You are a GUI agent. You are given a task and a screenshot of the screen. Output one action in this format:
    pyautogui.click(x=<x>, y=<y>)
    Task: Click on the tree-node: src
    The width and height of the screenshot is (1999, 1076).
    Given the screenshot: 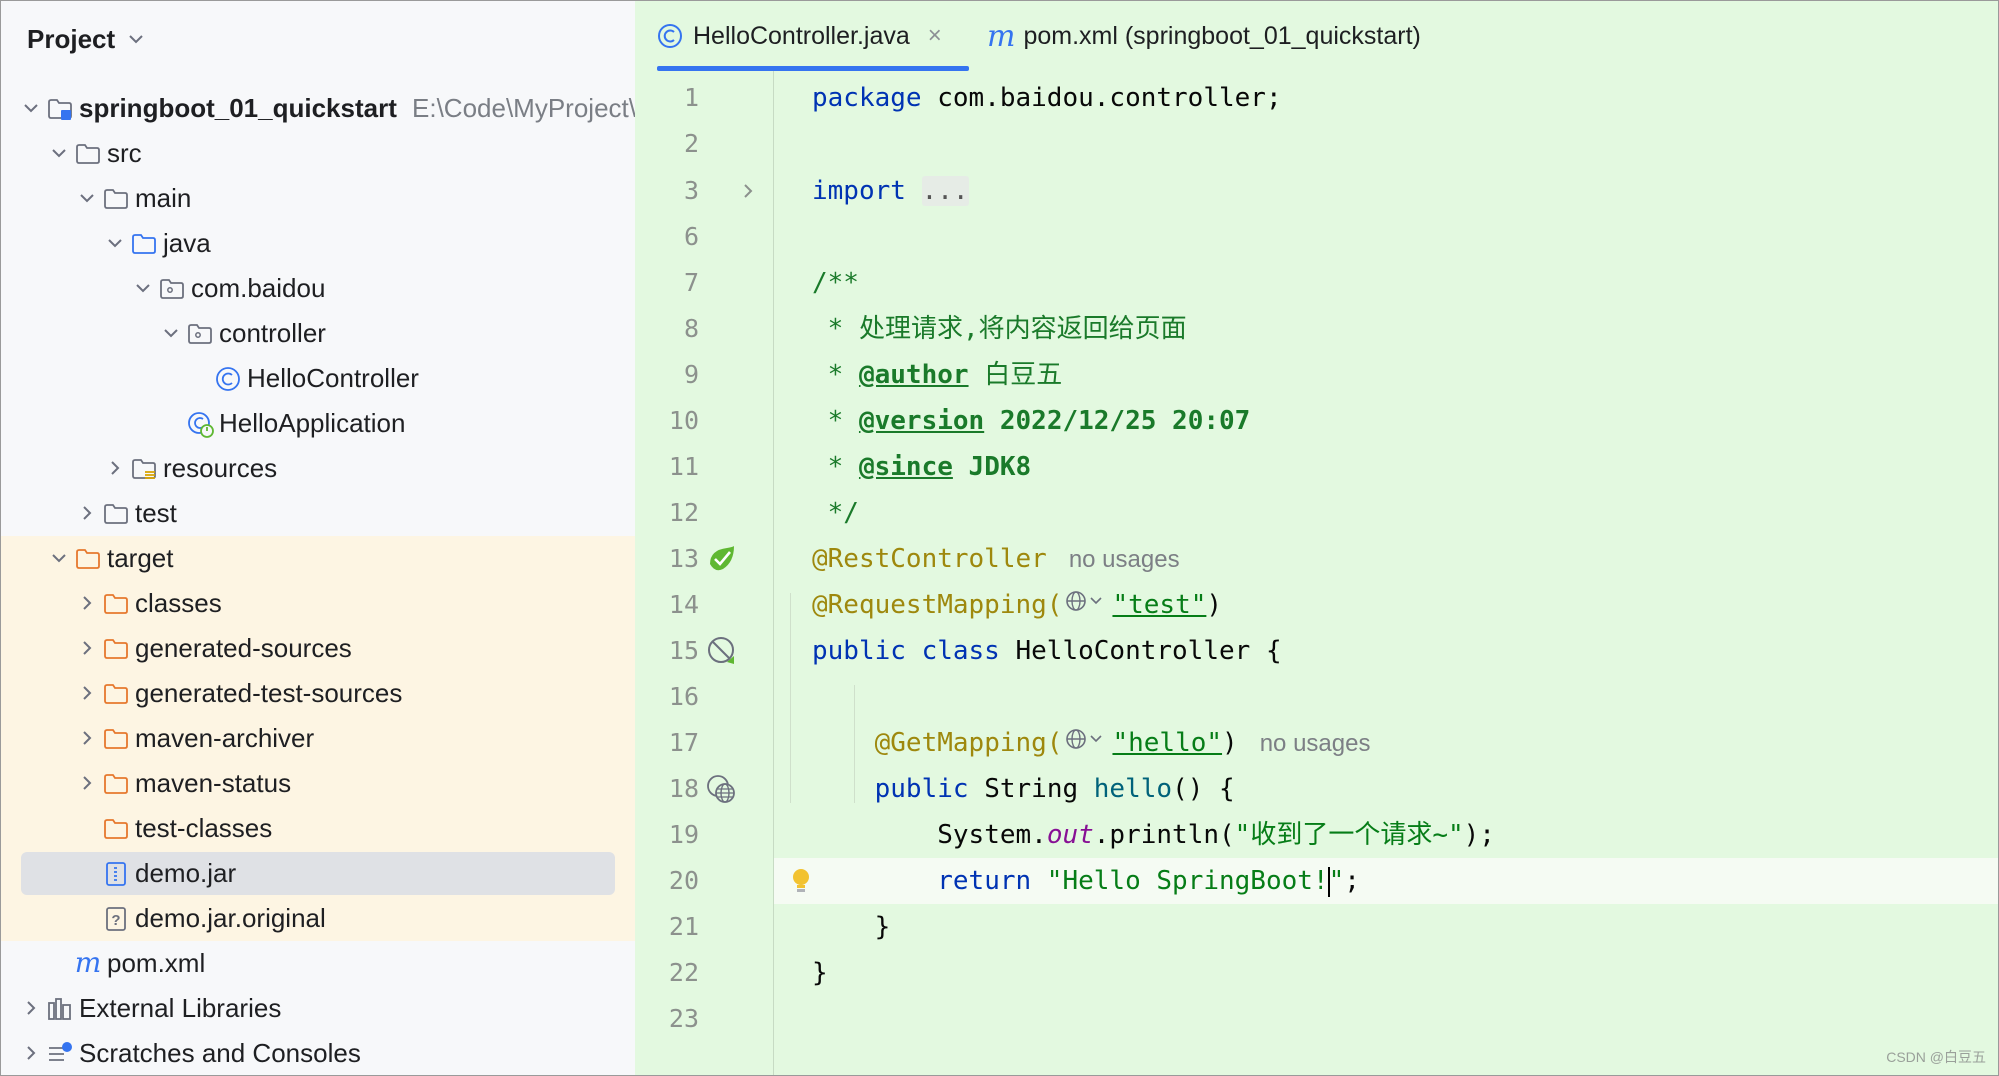 What is the action you would take?
    pyautogui.click(x=318, y=153)
    